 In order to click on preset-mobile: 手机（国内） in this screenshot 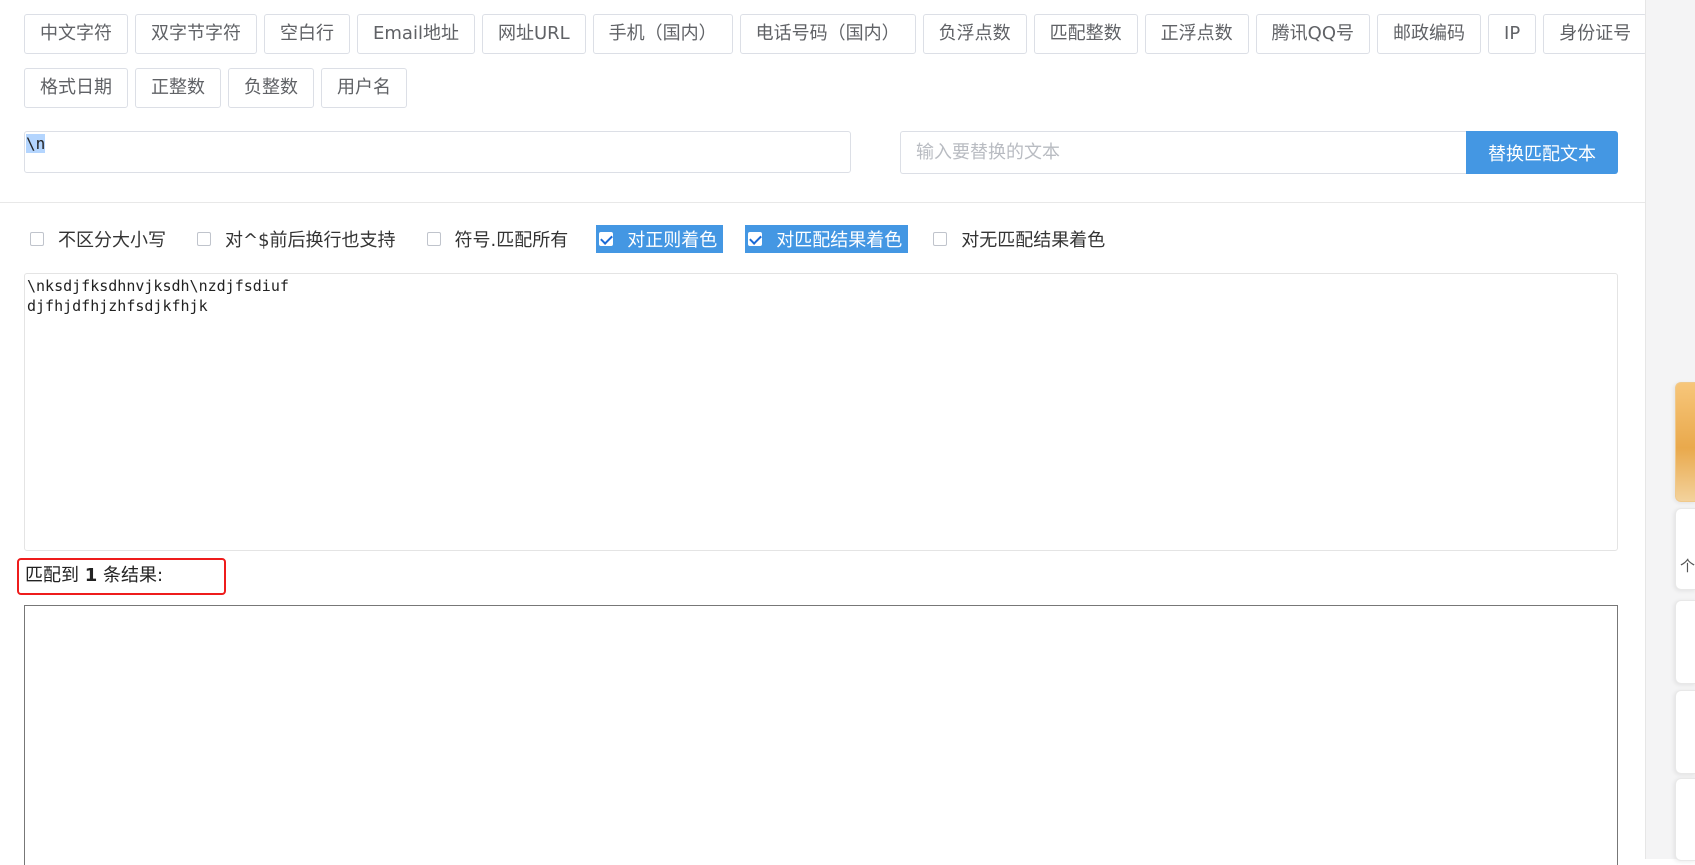, I will do `click(662, 34)`.